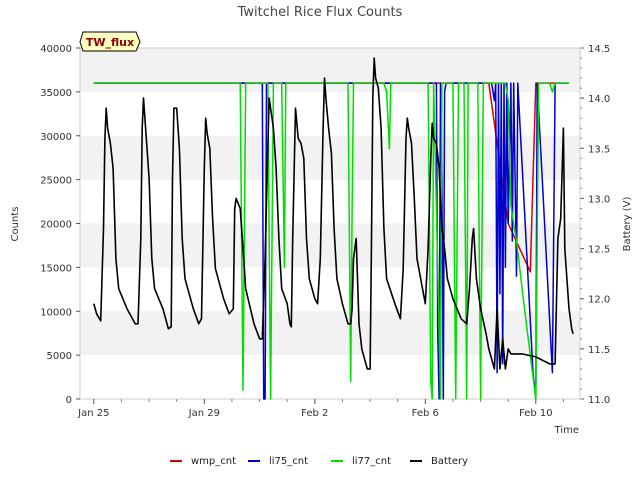 The width and height of the screenshot is (640, 480). I want to click on station-tag-label: TW_flux, so click(110, 42).